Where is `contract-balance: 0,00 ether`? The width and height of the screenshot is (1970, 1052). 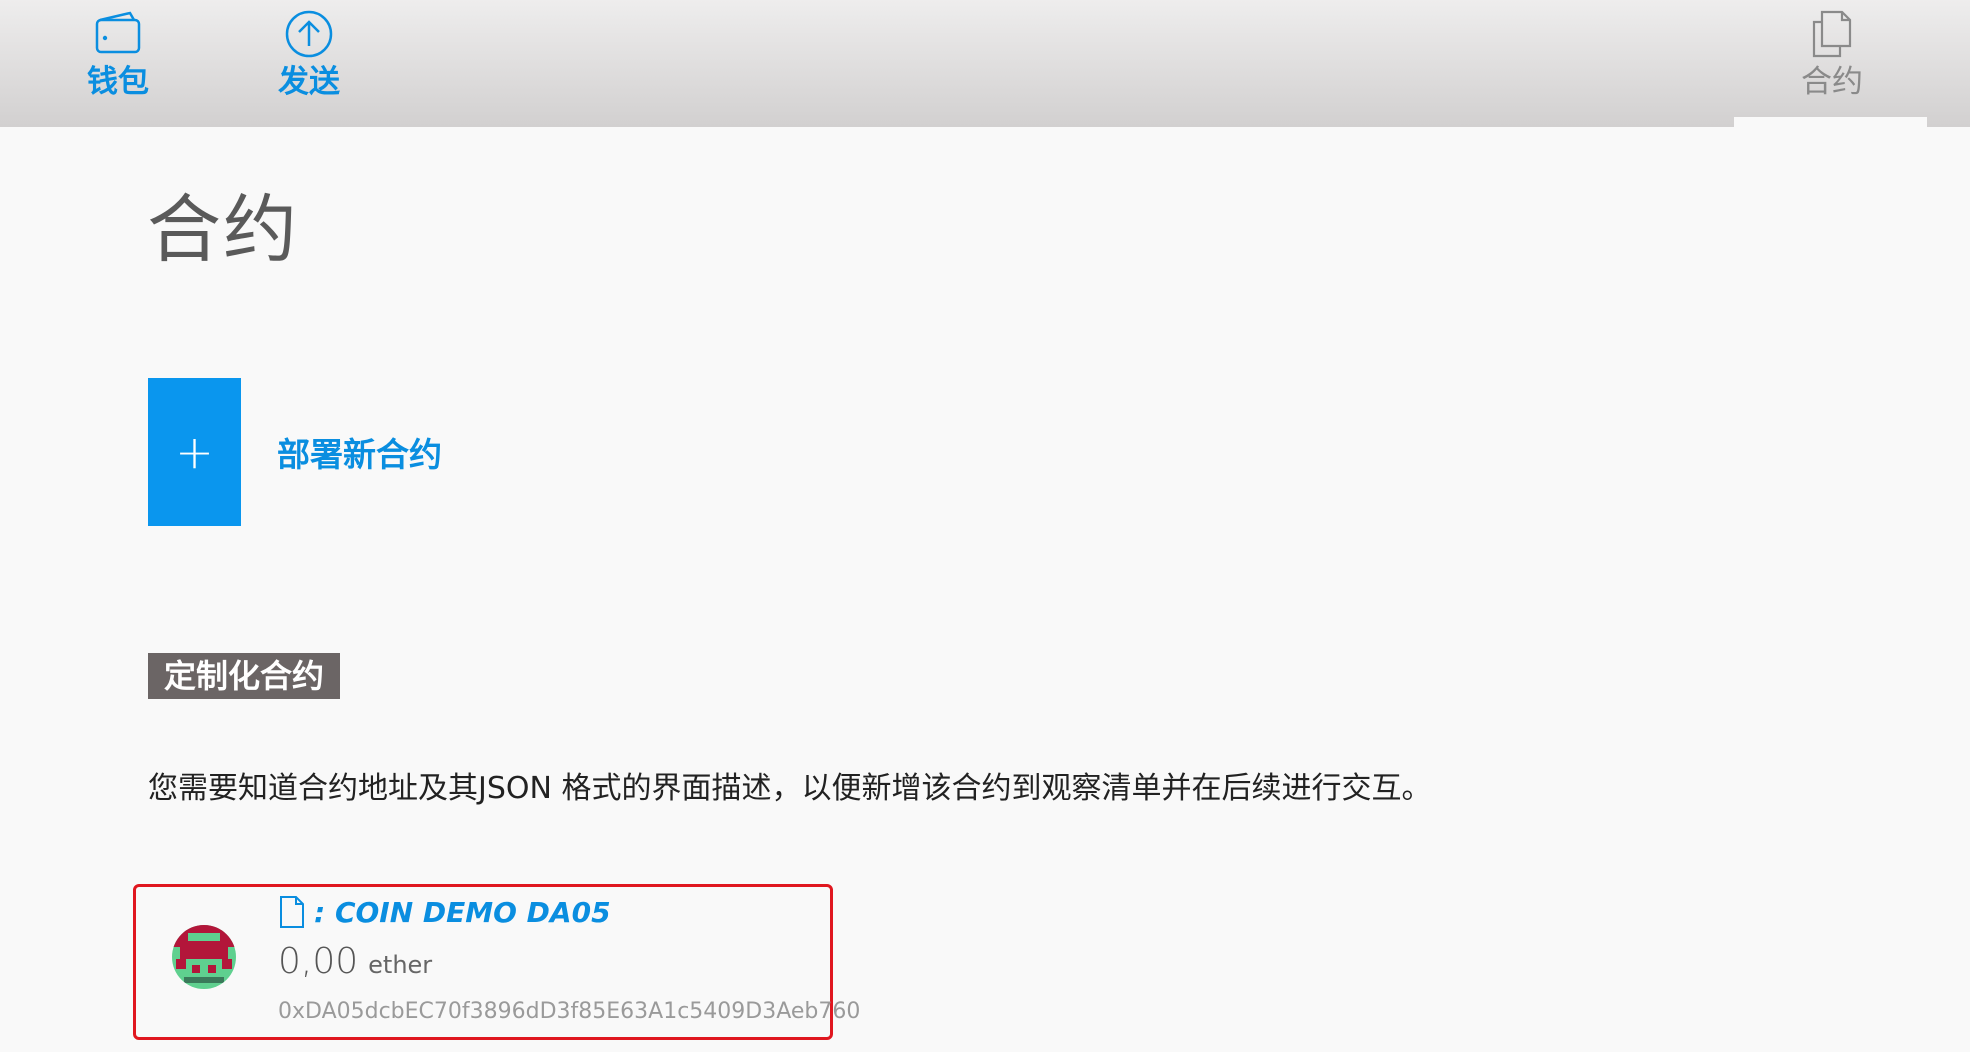
contract-balance: 0,00 ether is located at coordinates (355, 961).